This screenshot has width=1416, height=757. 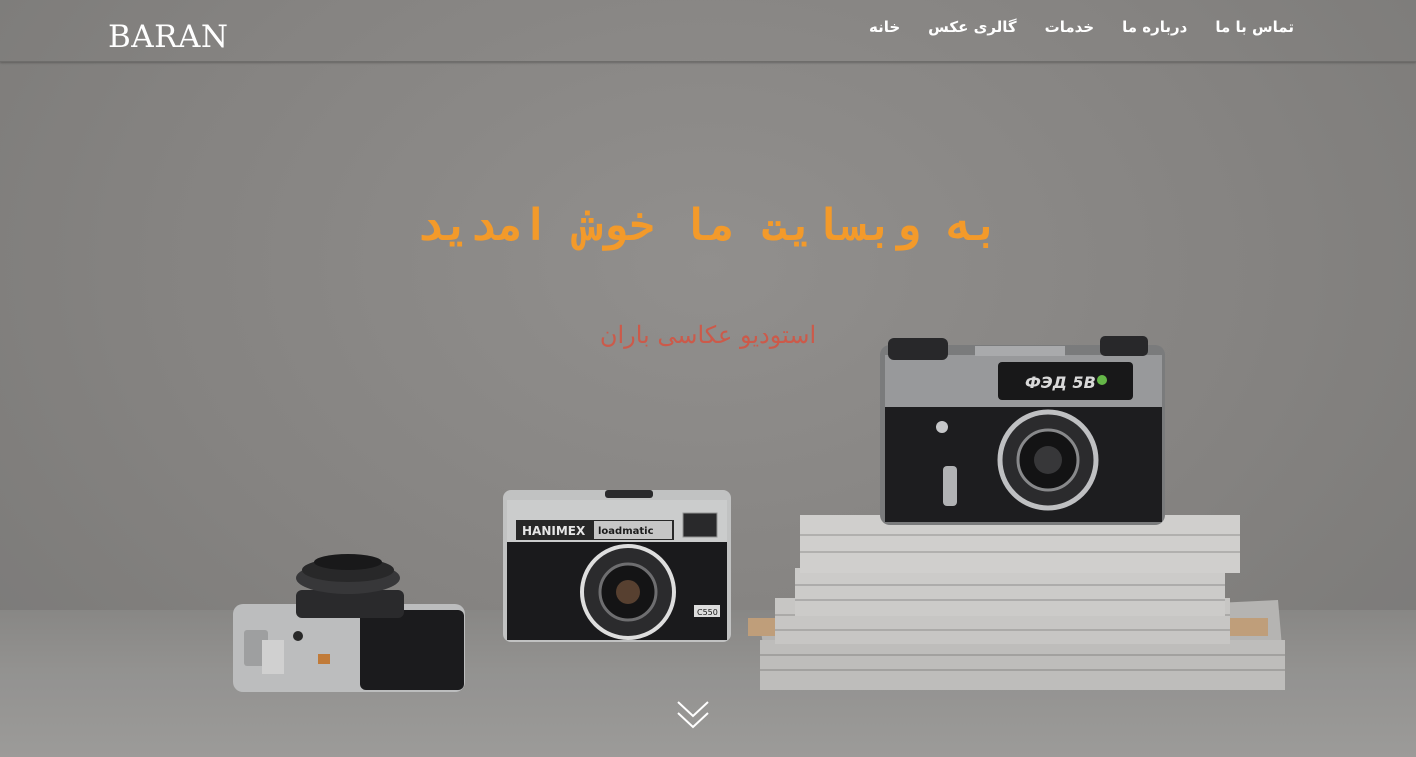 What do you see at coordinates (1254, 27) in the screenshot?
I see `nav-item-contact: تماس با ما` at bounding box center [1254, 27].